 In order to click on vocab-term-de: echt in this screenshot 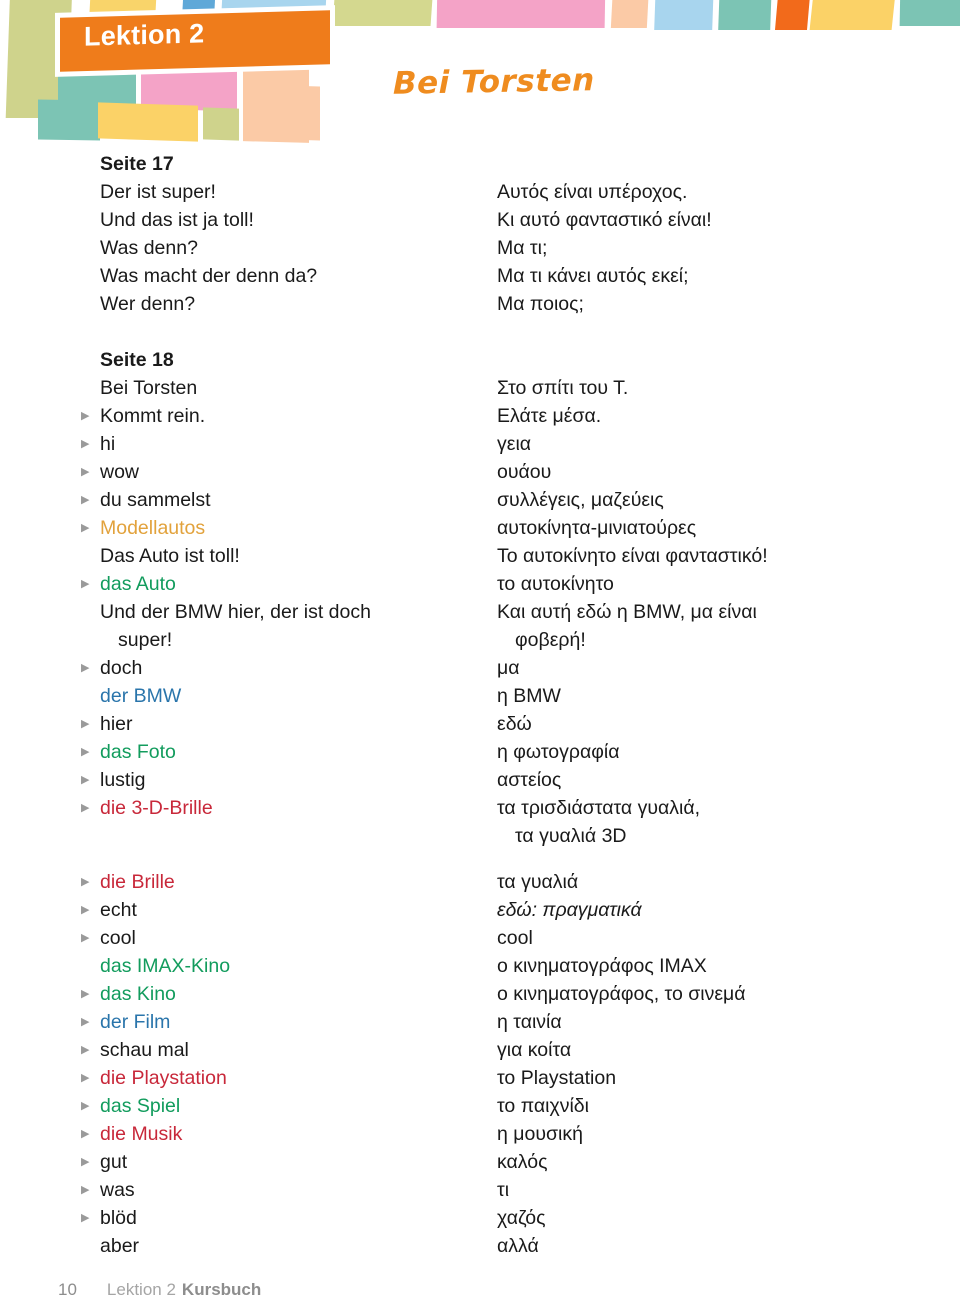, I will do `click(118, 910)`.